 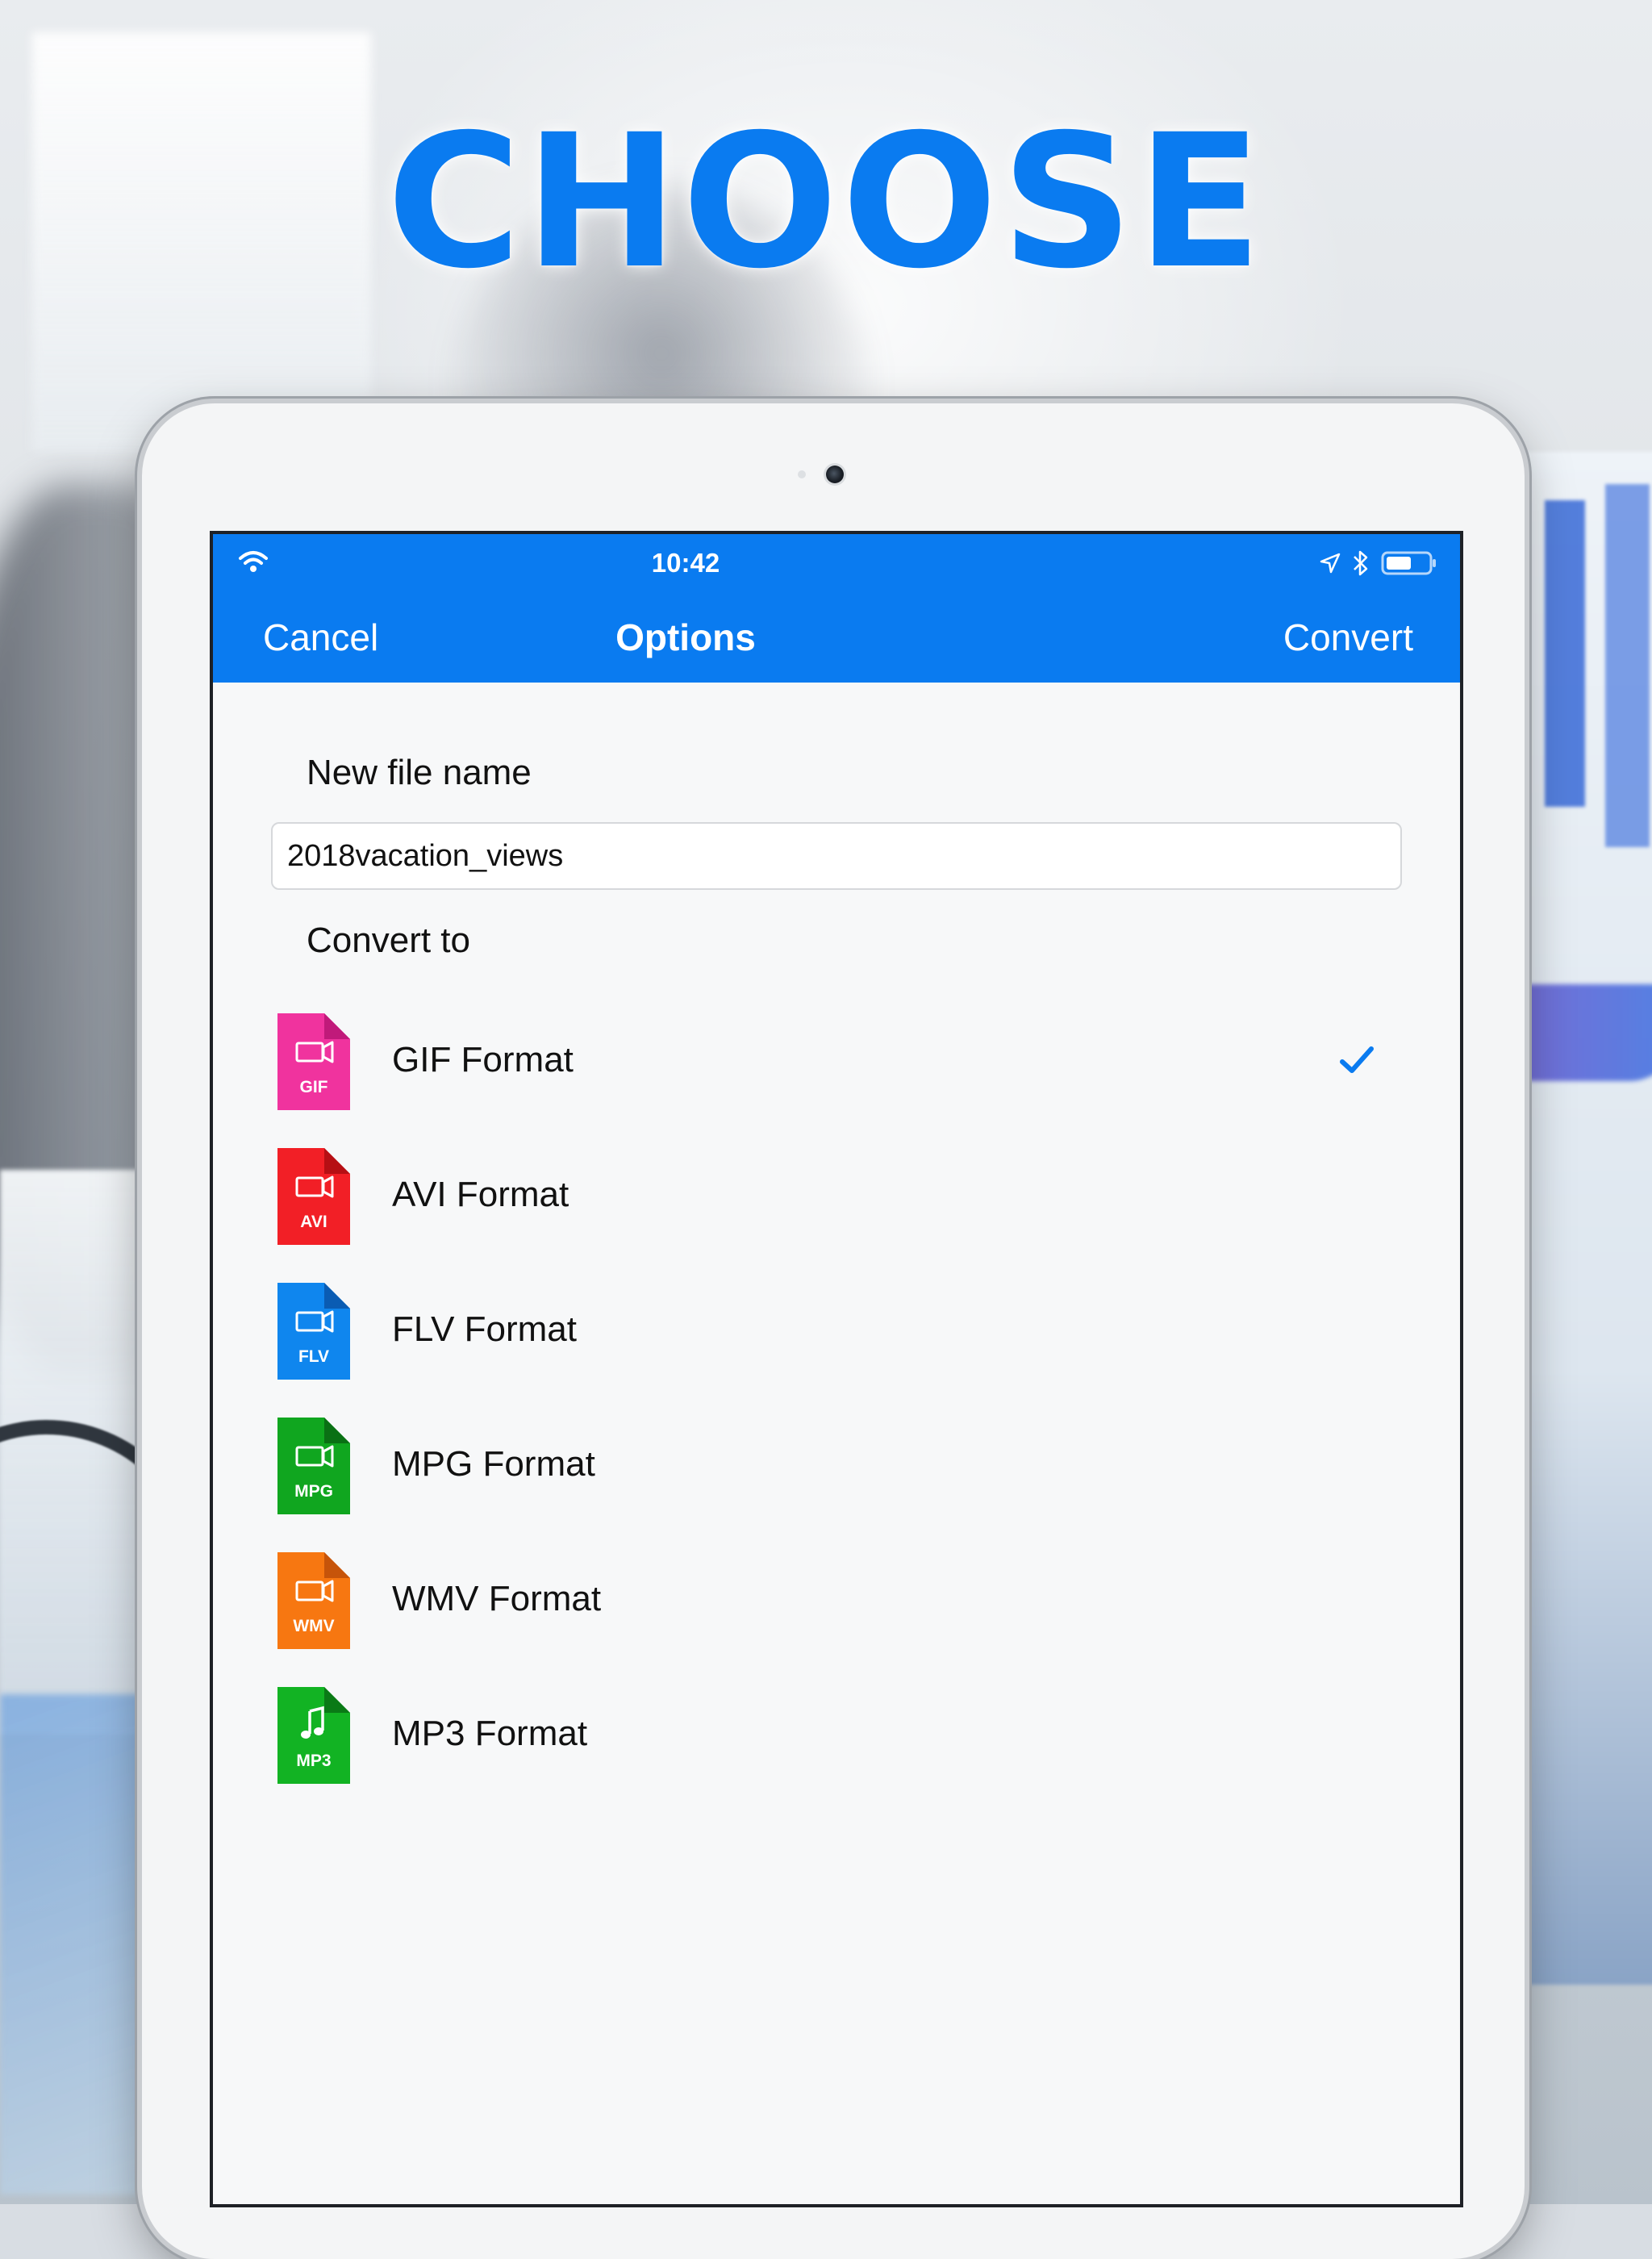 What do you see at coordinates (1348, 638) in the screenshot?
I see `convert-button: Convert` at bounding box center [1348, 638].